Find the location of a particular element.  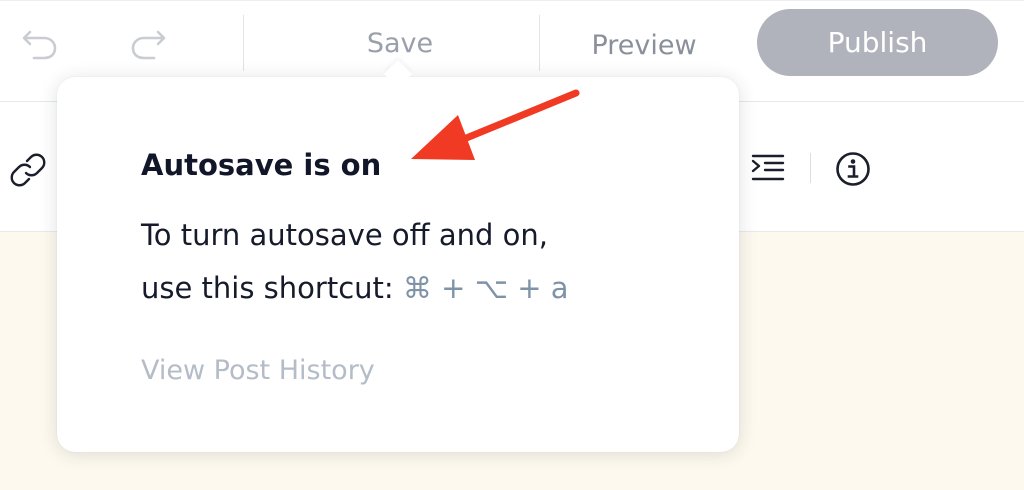

popover-shortcut-line: use this shortcut: ⌘ + ⌥ + a is located at coordinates (355, 288).